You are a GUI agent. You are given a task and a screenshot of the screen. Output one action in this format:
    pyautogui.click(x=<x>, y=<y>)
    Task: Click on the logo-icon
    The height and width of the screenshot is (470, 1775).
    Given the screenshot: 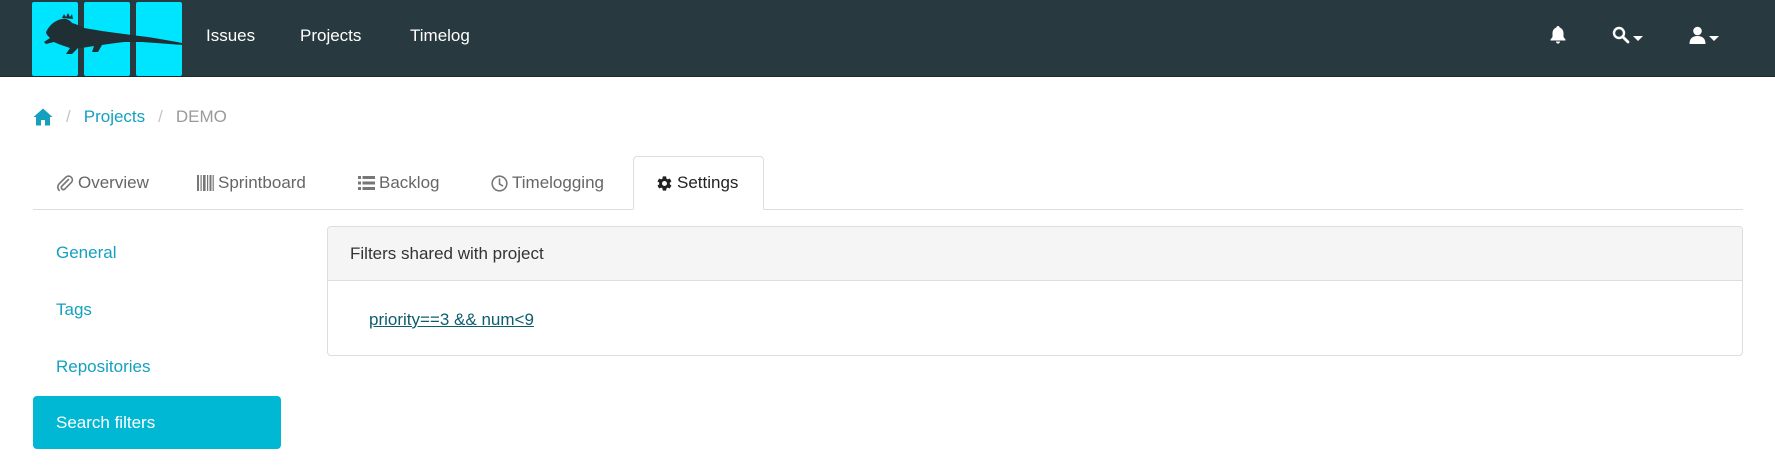 What is the action you would take?
    pyautogui.click(x=108, y=39)
    